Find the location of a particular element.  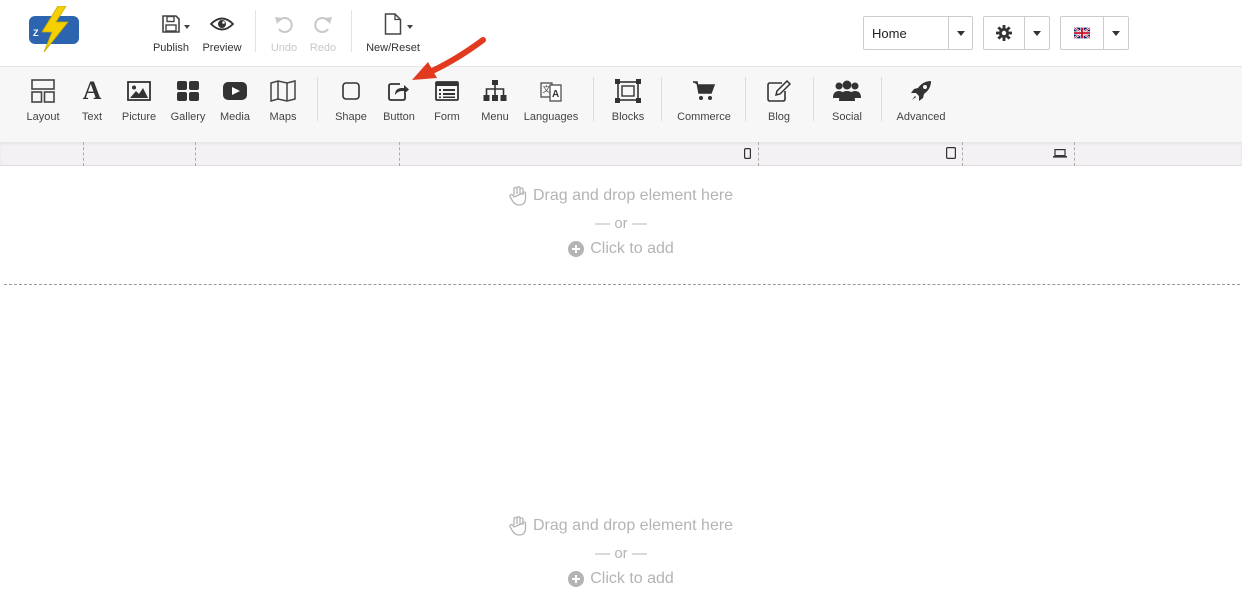

tool-social: Social is located at coordinates (847, 100).